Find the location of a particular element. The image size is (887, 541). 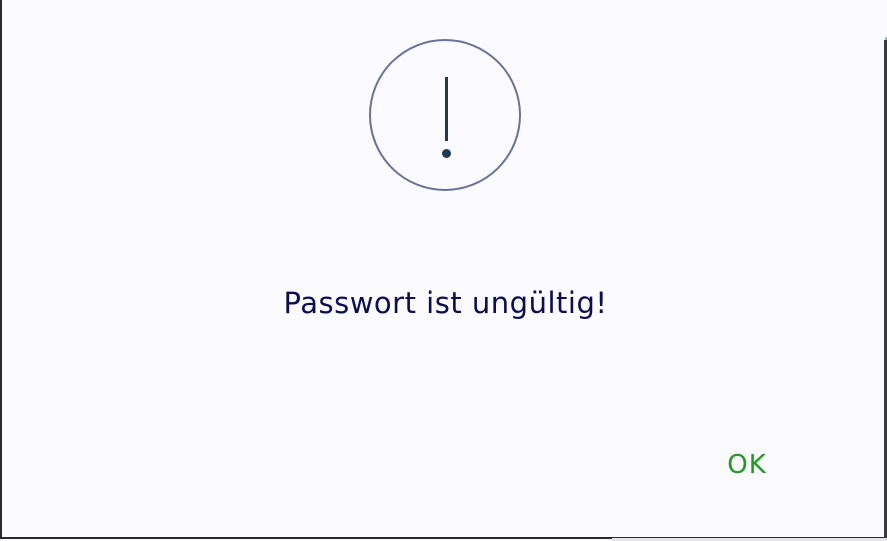

ok-button: OK is located at coordinates (747, 465).